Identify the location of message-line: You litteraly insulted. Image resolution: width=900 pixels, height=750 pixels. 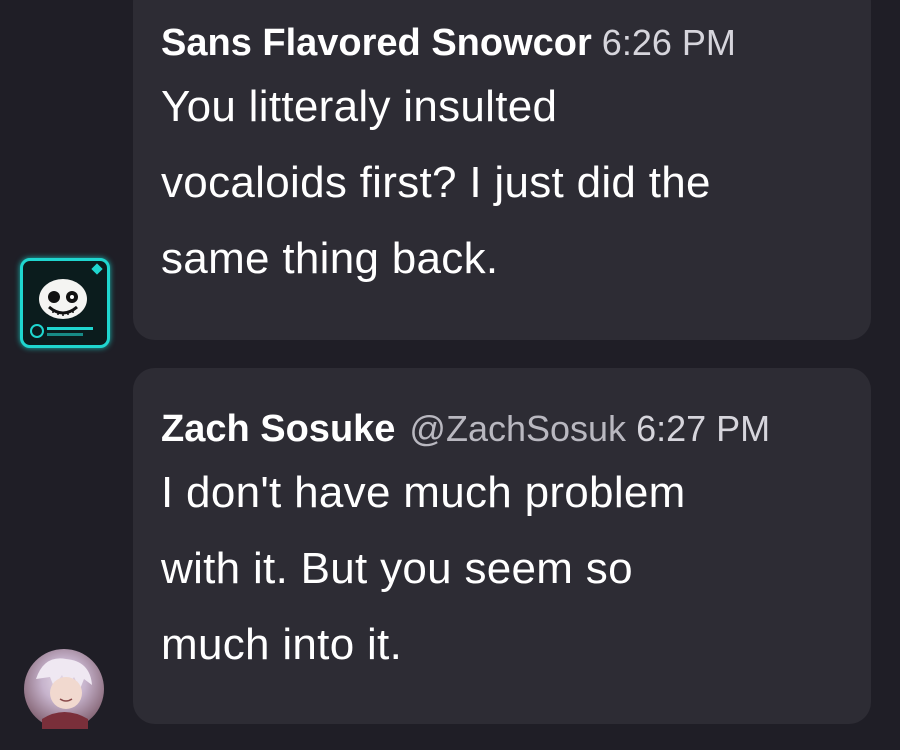
(359, 106).